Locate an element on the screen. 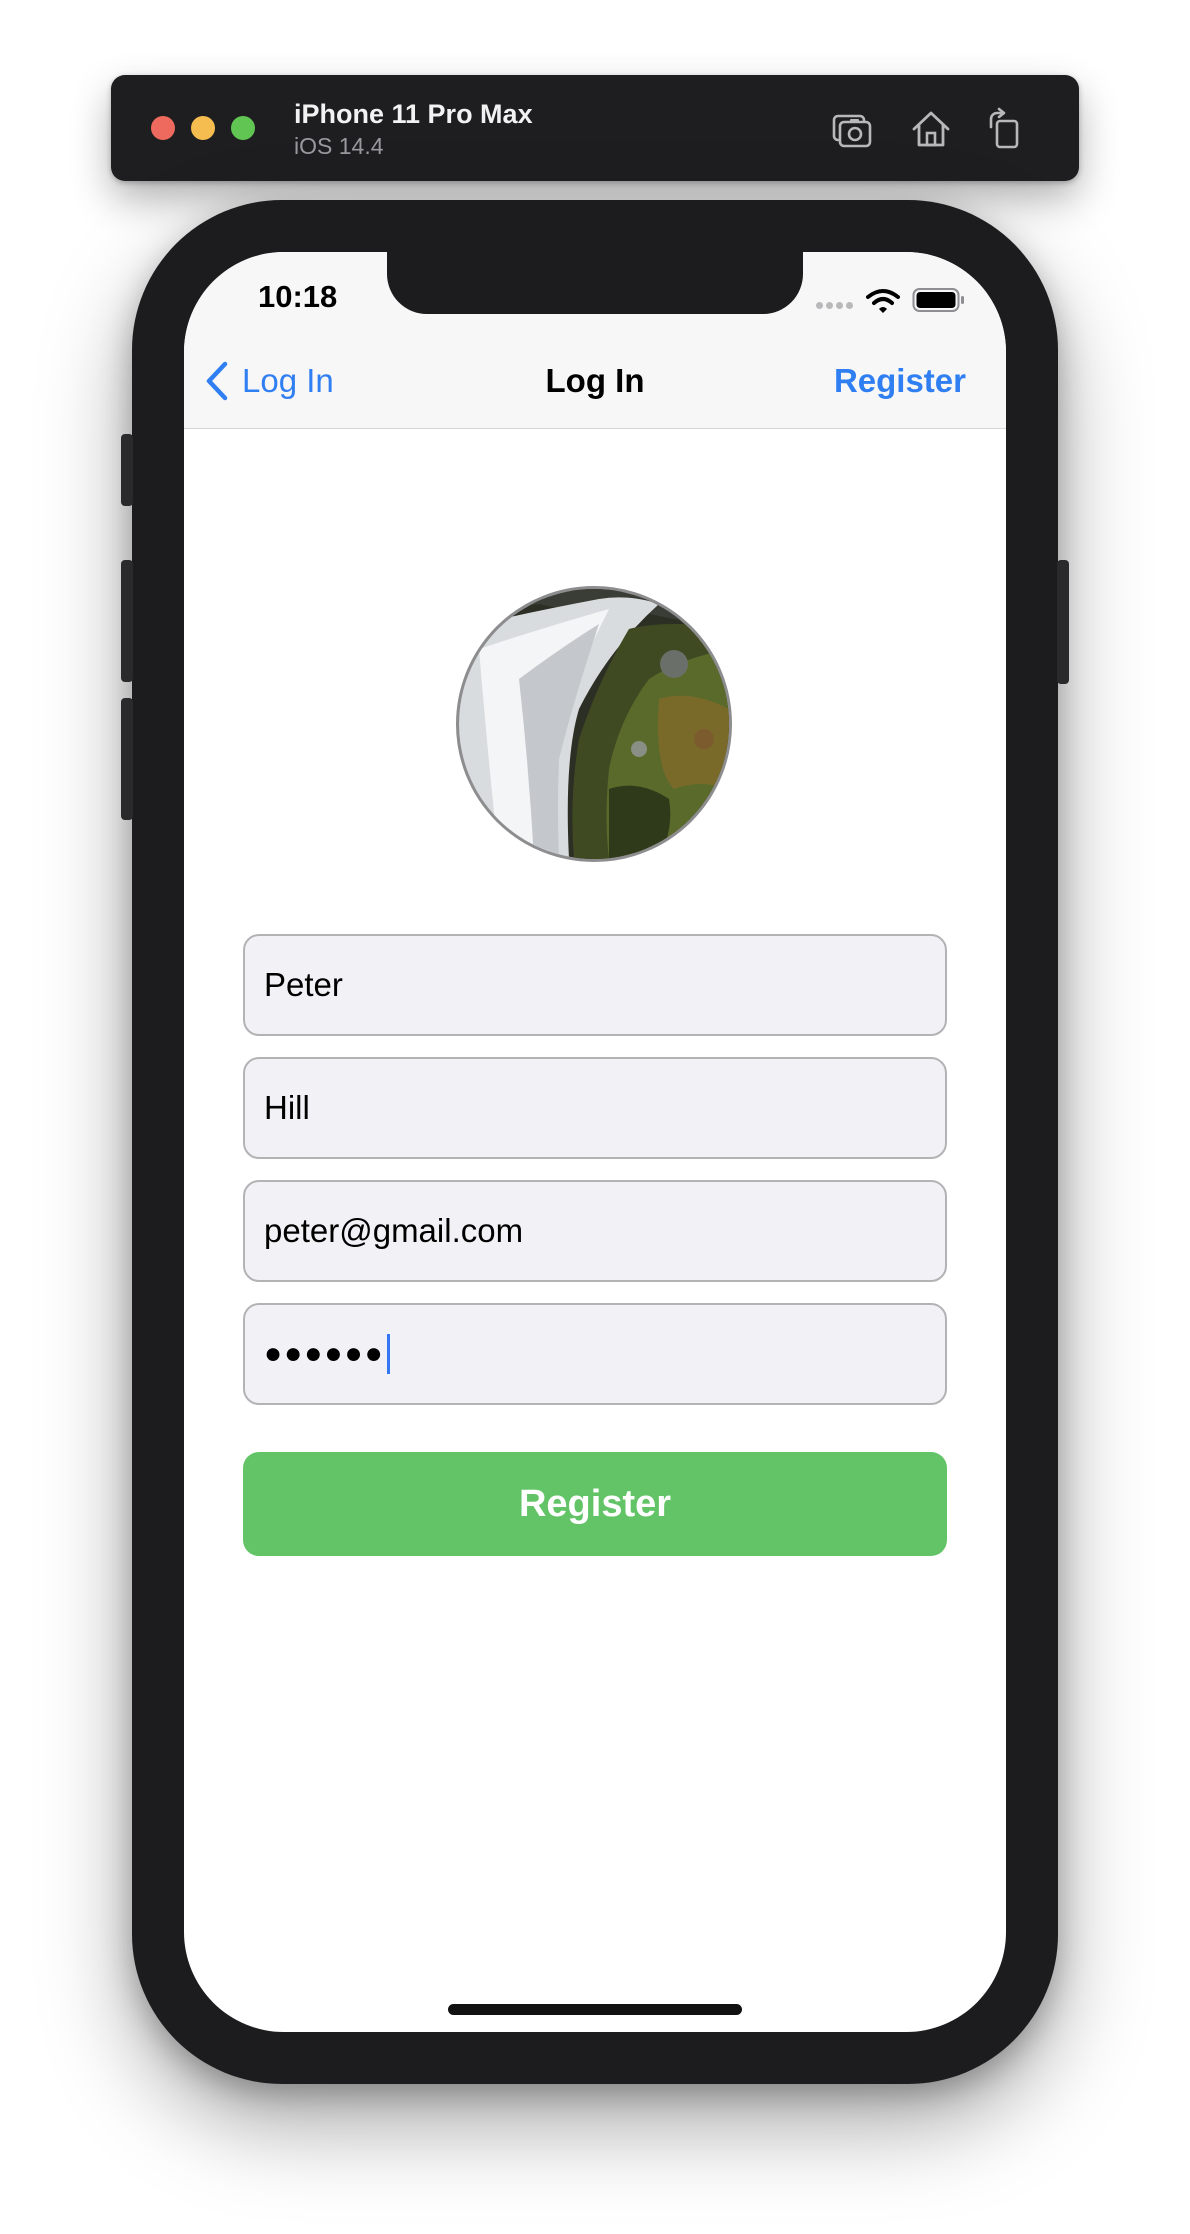  status-time: 10:18 is located at coordinates (298, 296).